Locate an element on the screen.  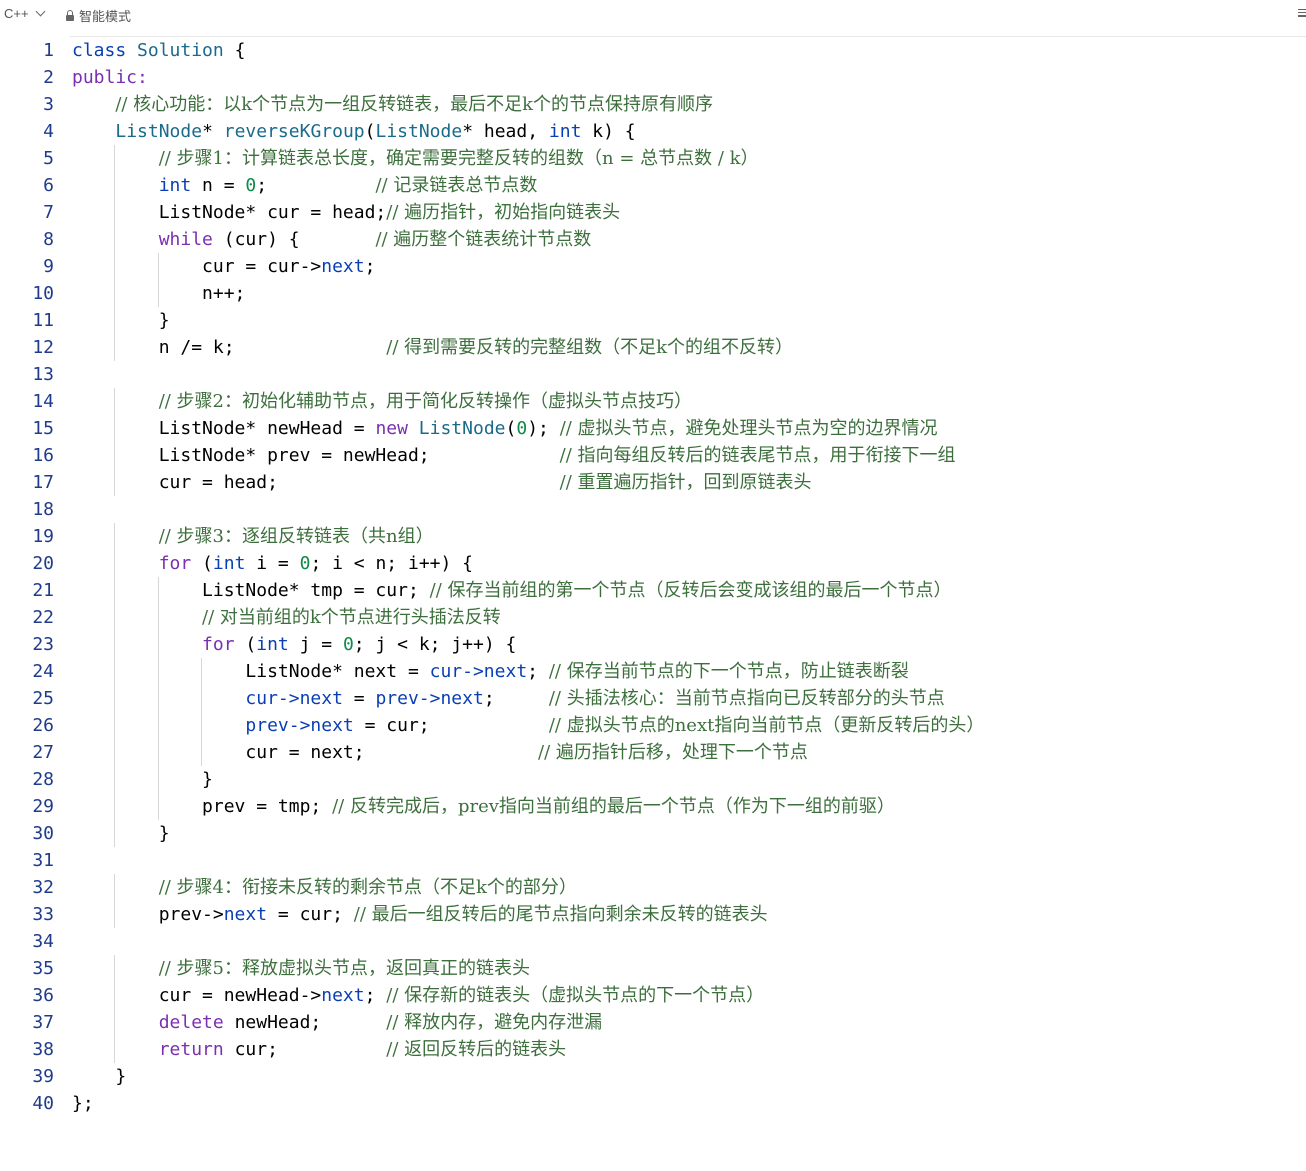
code-token: cur = next; is located at coordinates (305, 752).